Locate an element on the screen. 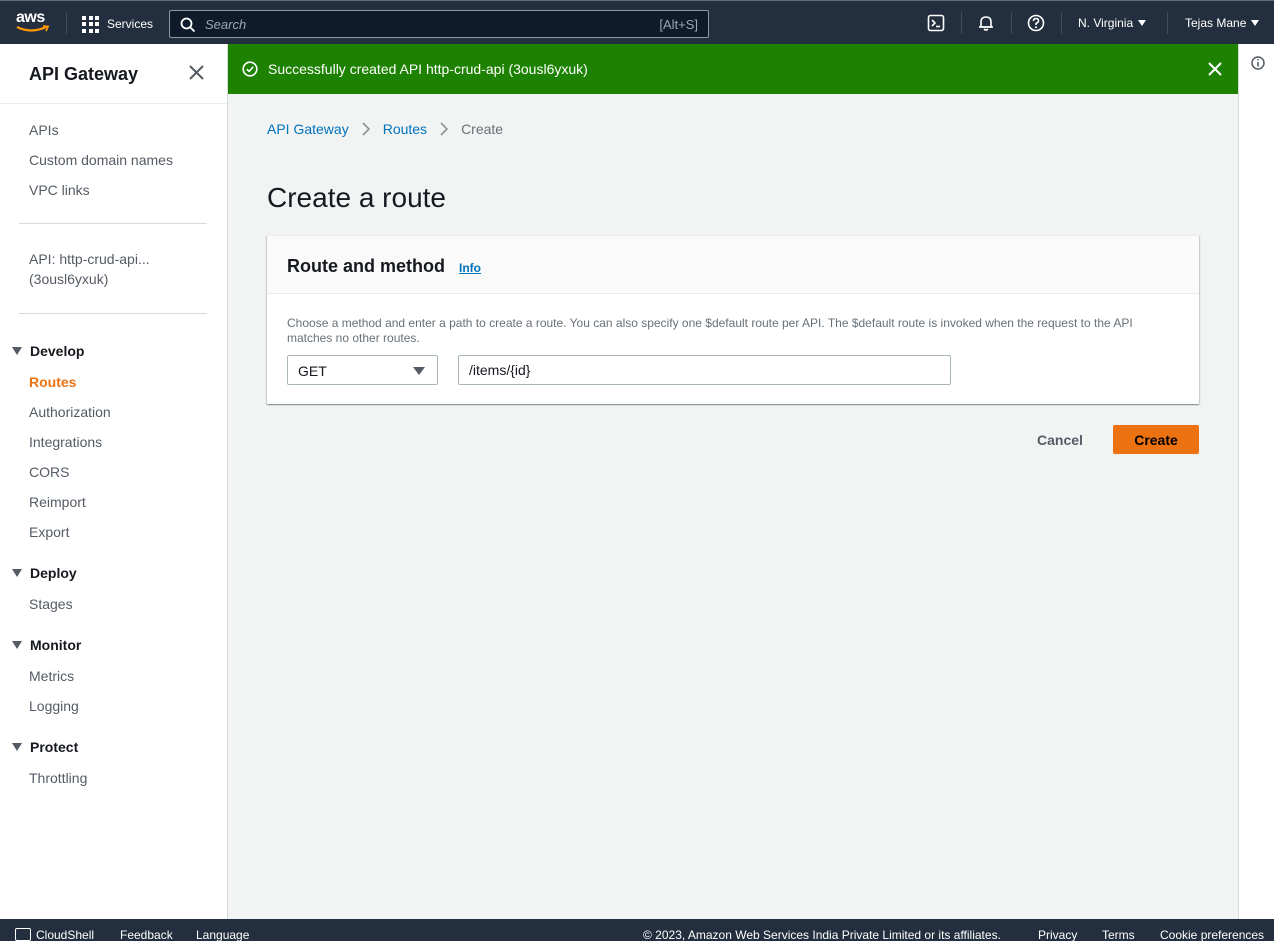 The width and height of the screenshot is (1274, 941). sidebar-section-deploy: Deploy is located at coordinates (44, 573).